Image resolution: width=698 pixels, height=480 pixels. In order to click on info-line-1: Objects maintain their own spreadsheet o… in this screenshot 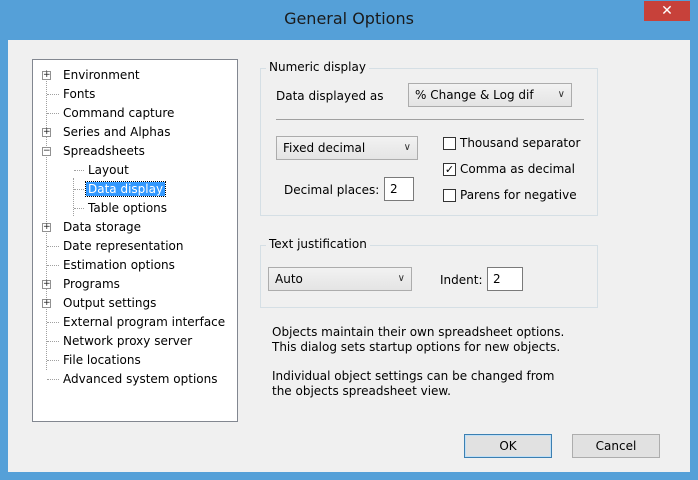, I will do `click(418, 332)`.